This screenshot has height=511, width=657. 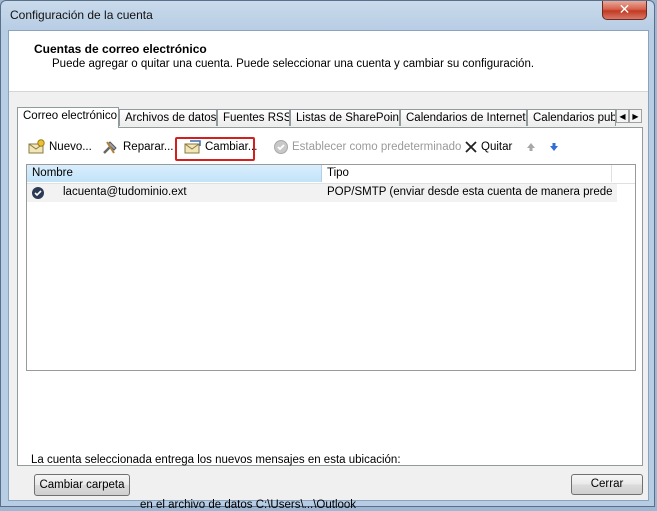 I want to click on tab-label: Calendarios publi, so click(x=574, y=118).